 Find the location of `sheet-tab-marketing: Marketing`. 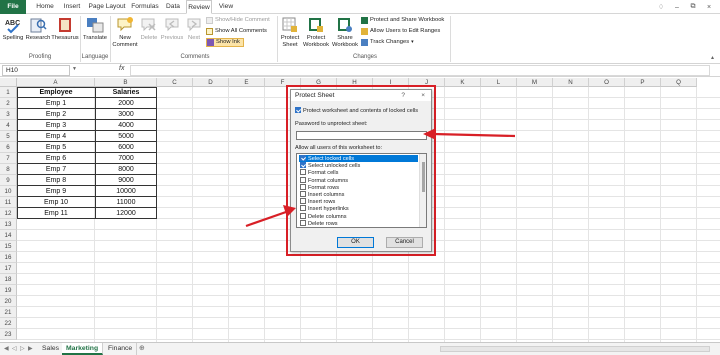

sheet-tab-marketing: Marketing is located at coordinates (83, 349).